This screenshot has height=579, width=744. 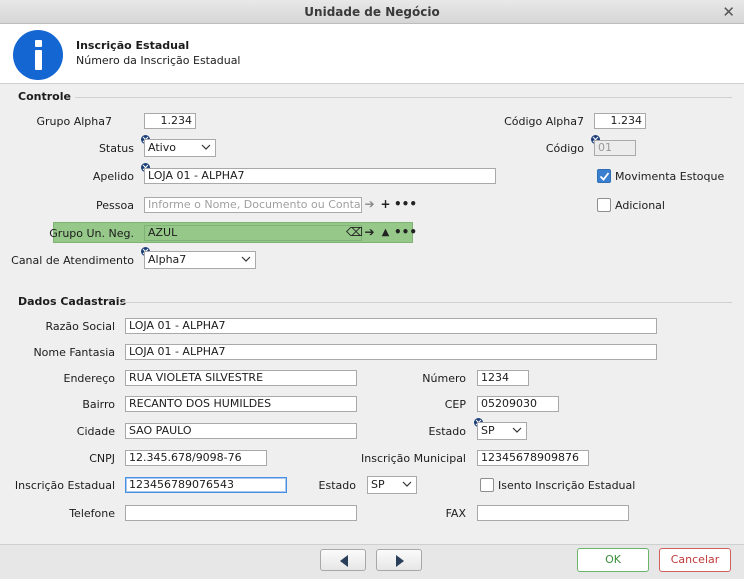 What do you see at coordinates (444, 378) in the screenshot?
I see `numero-label: Número` at bounding box center [444, 378].